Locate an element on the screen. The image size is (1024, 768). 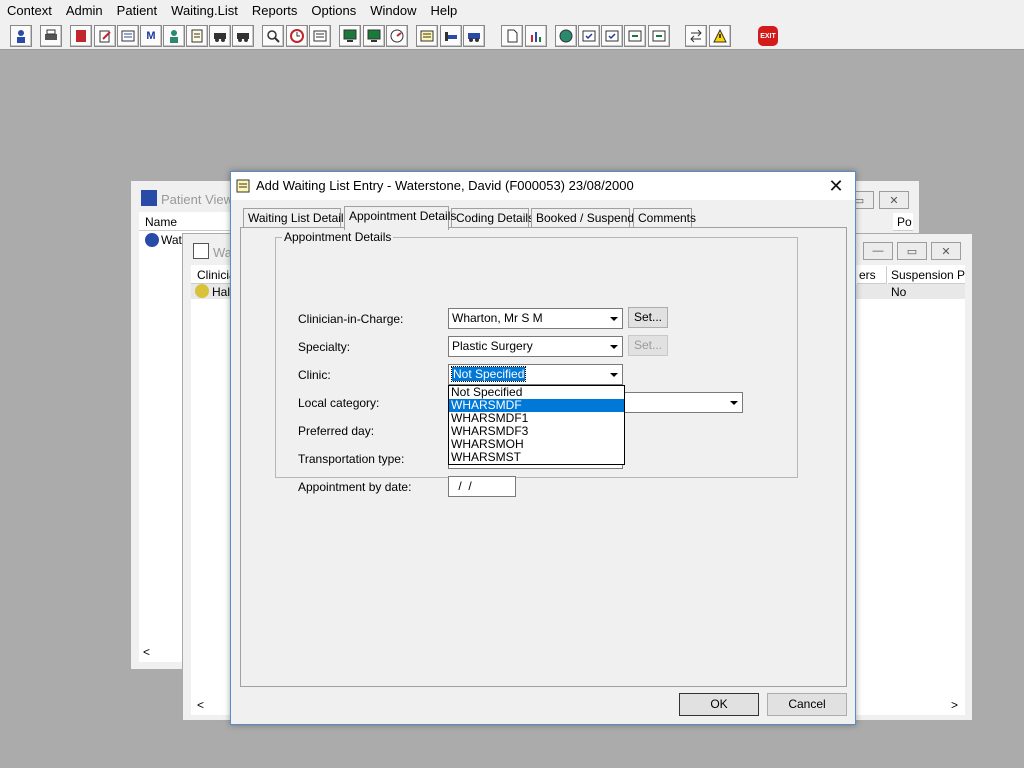
menu-options: Options is located at coordinates (333, 11).